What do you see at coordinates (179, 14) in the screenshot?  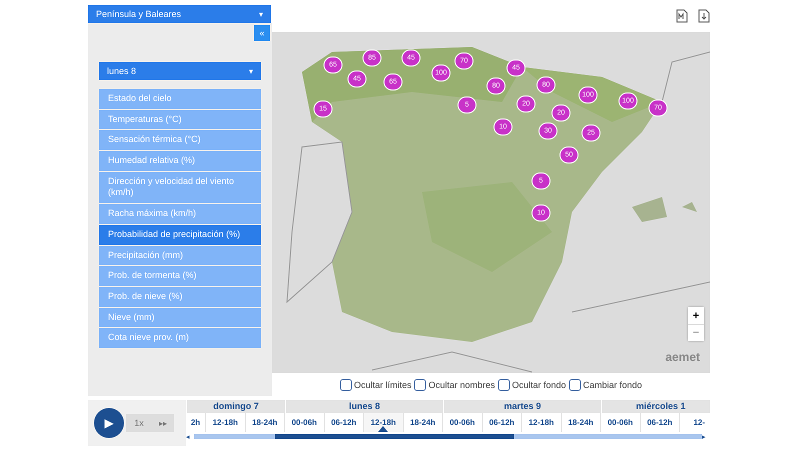 I see `region-dropdown: Península y Baleares ▾` at bounding box center [179, 14].